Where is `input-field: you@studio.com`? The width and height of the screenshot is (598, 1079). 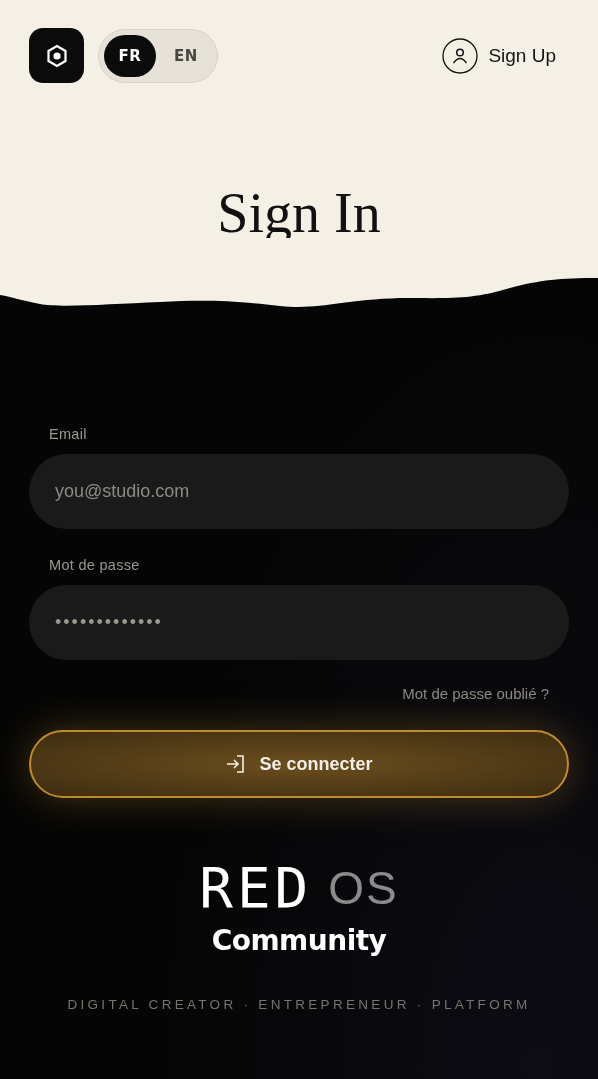
input-field: you@studio.com is located at coordinates (299, 491).